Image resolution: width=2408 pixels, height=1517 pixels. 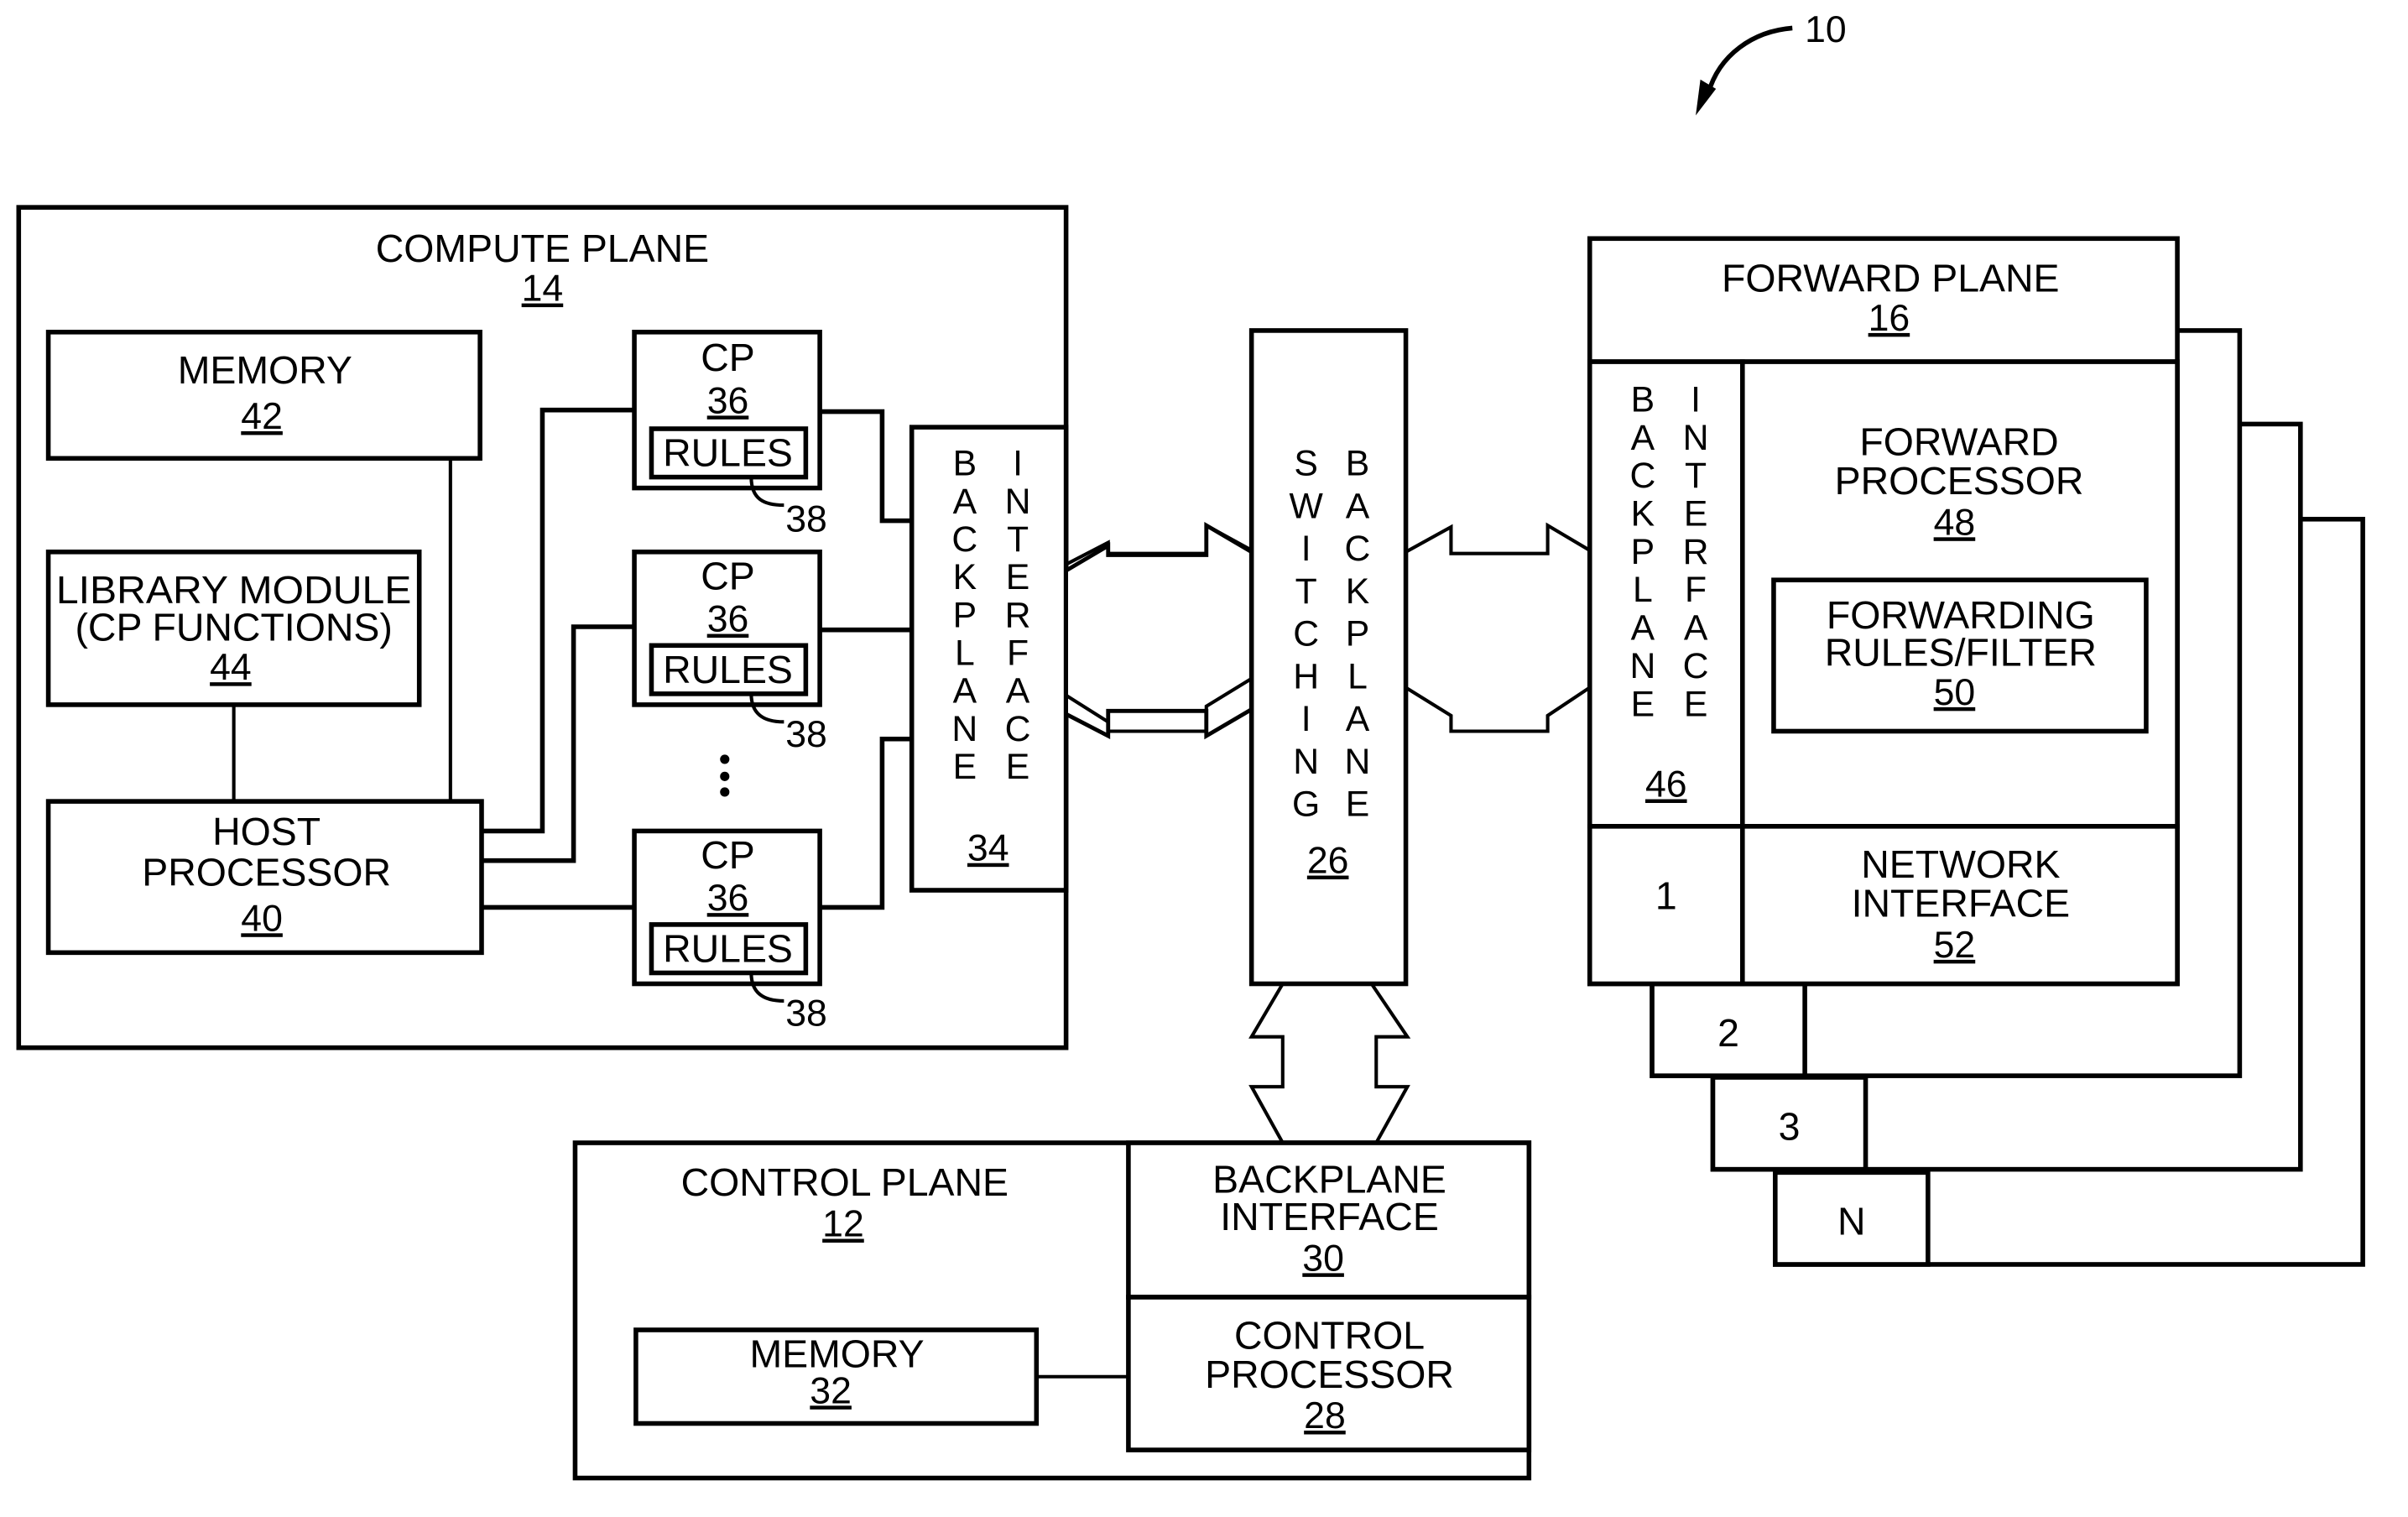 I want to click on switching-backplane-number: 26, so click(x=1328, y=861).